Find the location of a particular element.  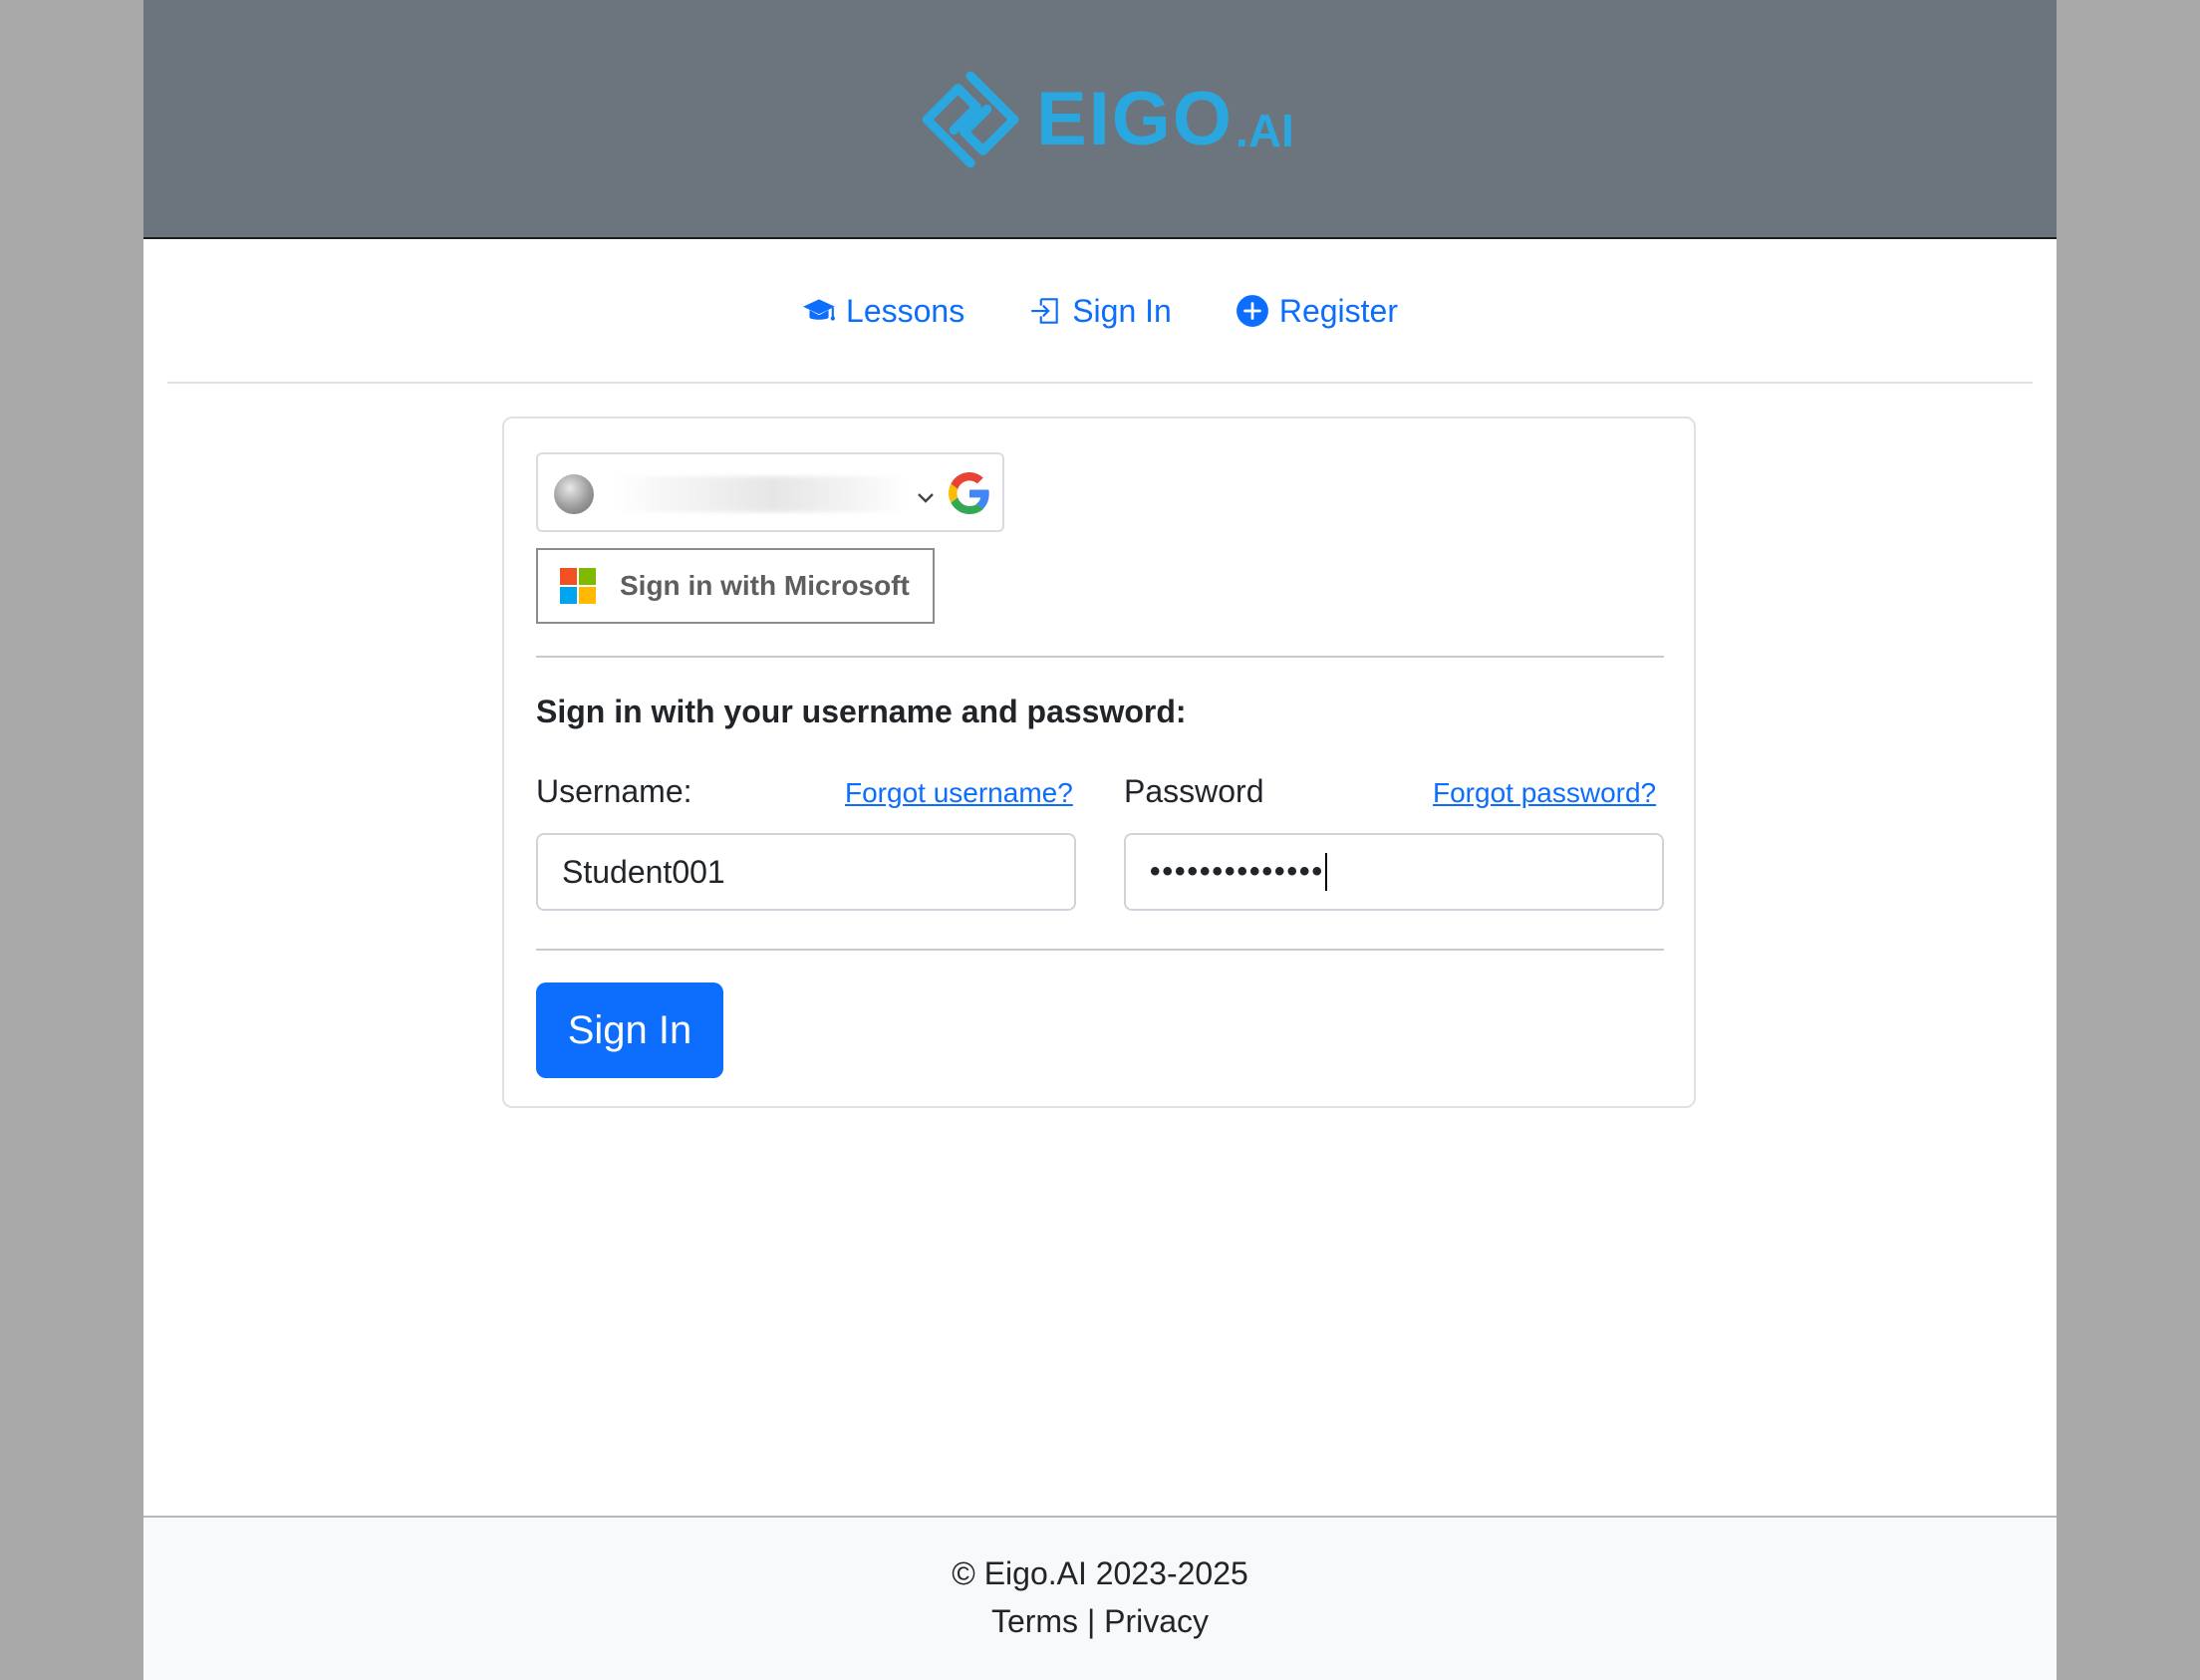

sign-in-button: Sign In is located at coordinates (629, 1030).